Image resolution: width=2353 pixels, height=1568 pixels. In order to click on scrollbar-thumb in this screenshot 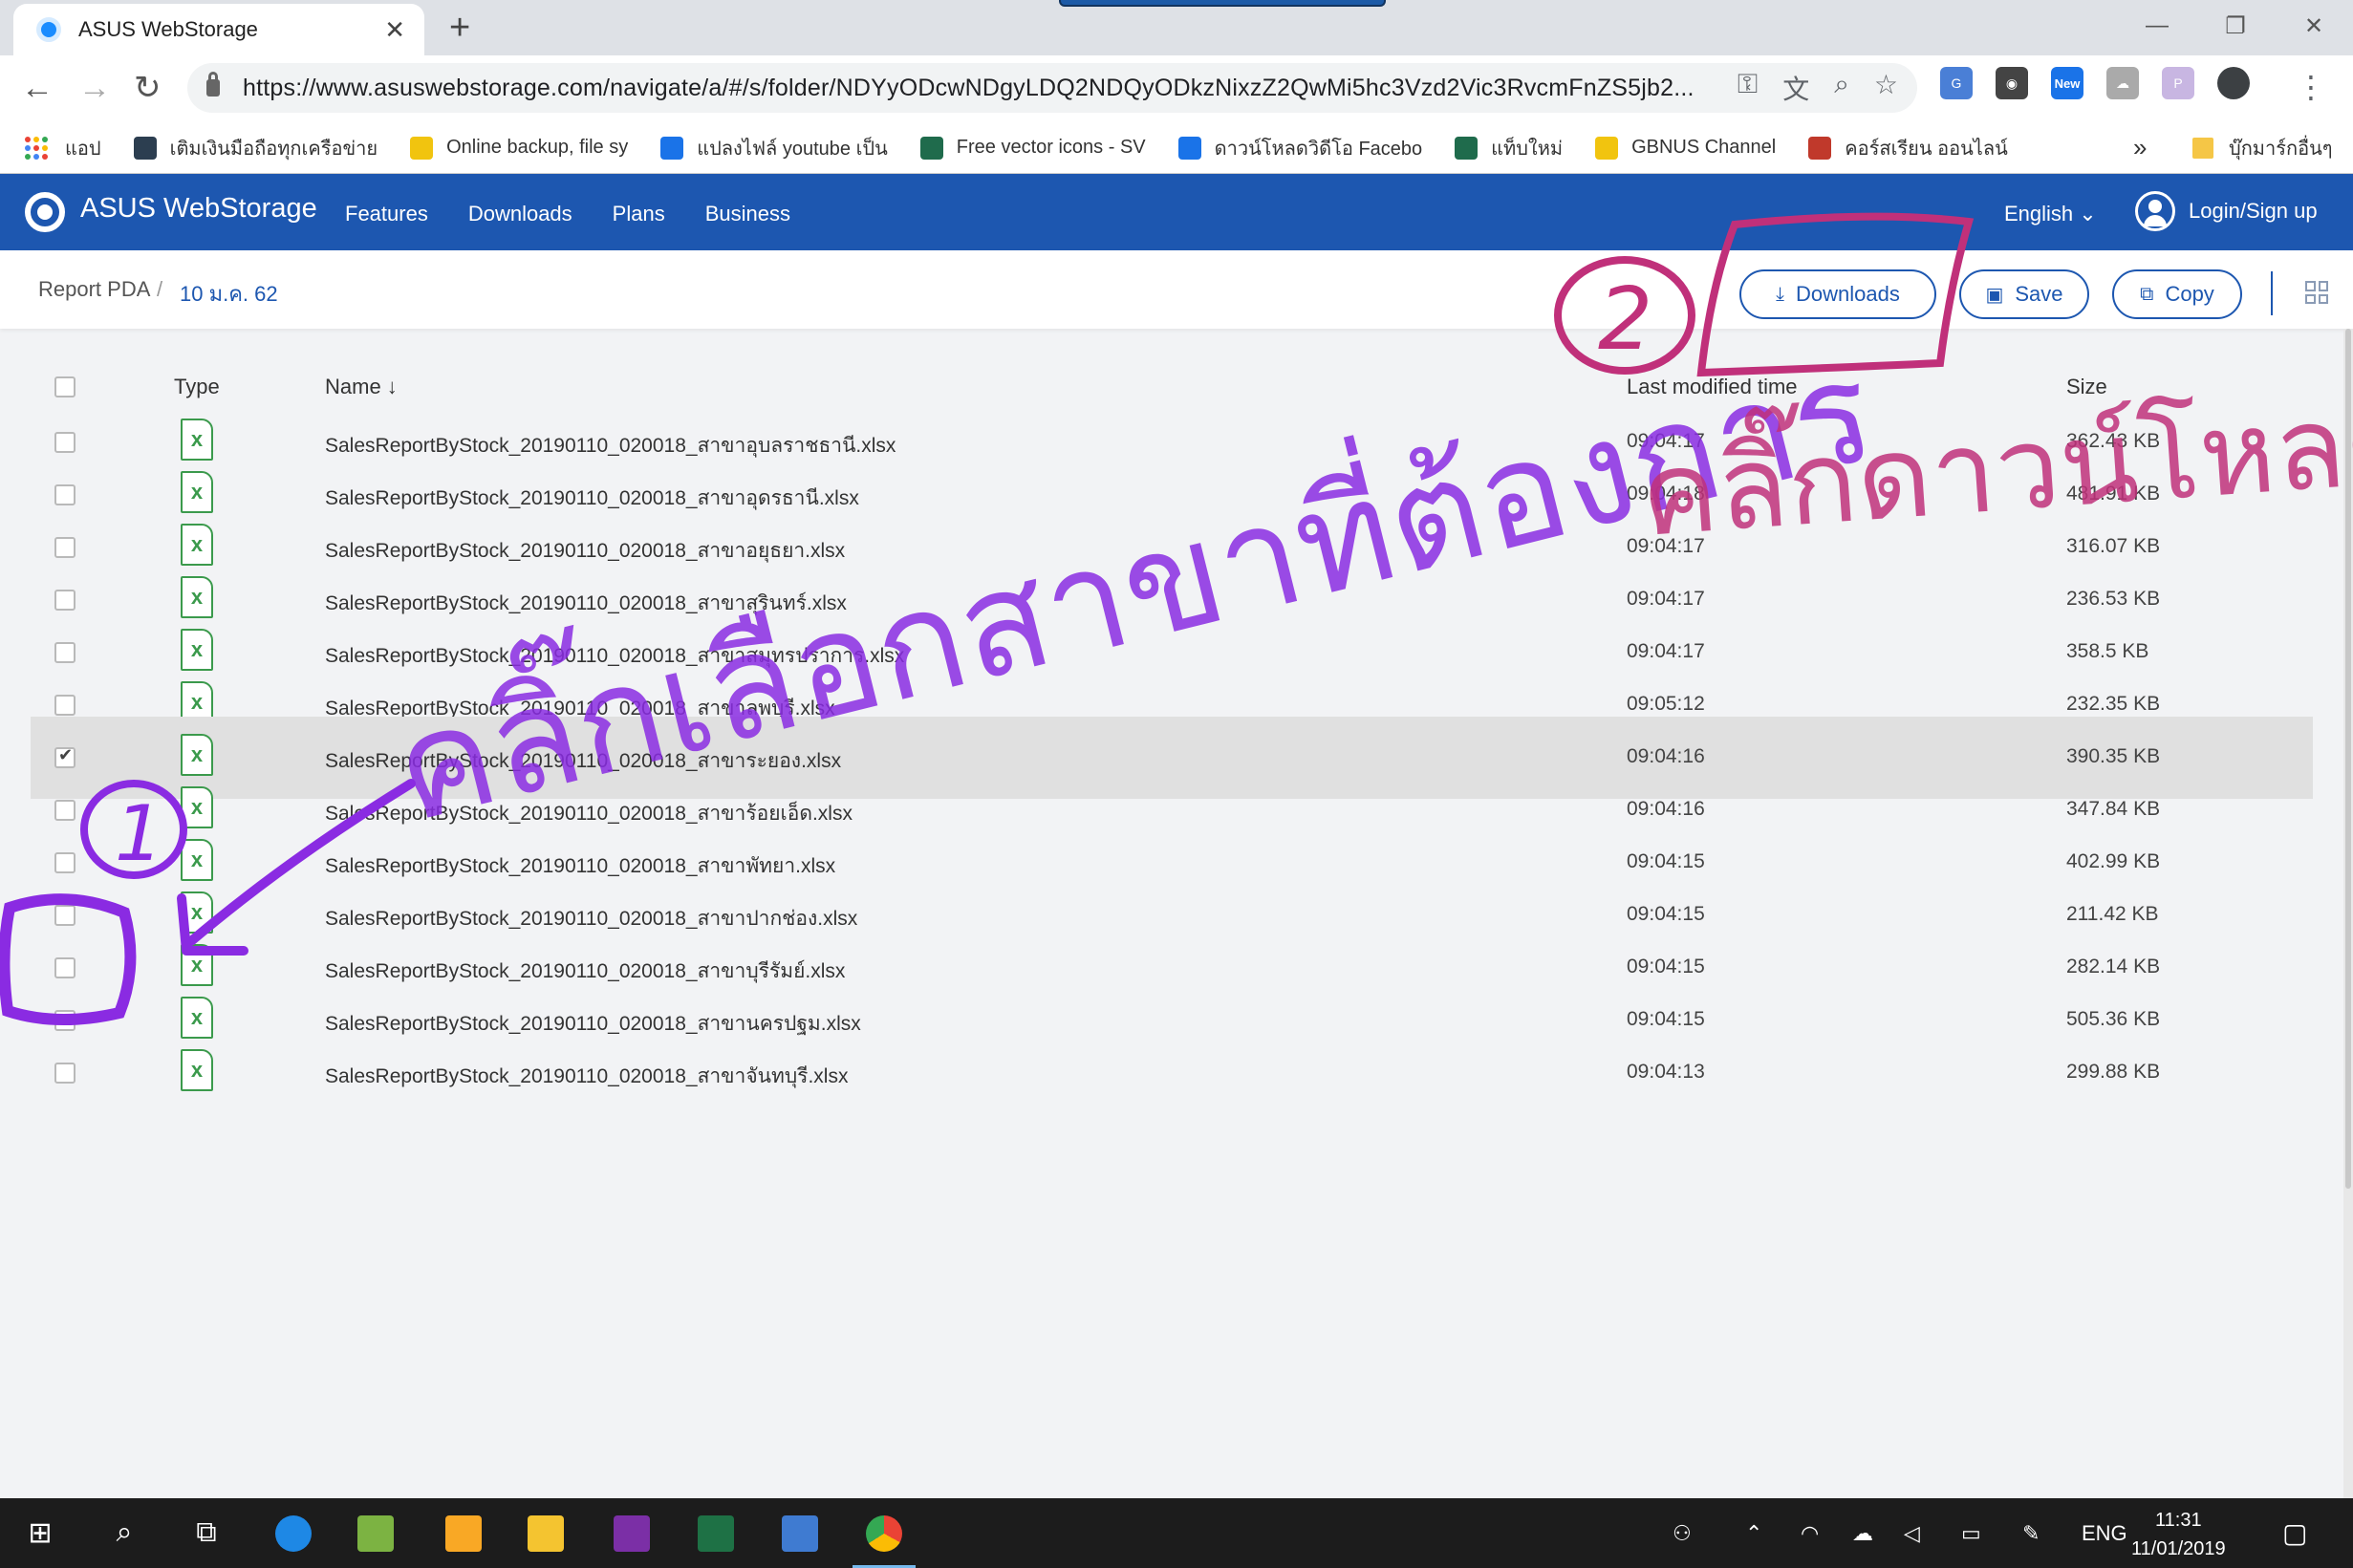, I will do `click(2348, 759)`.